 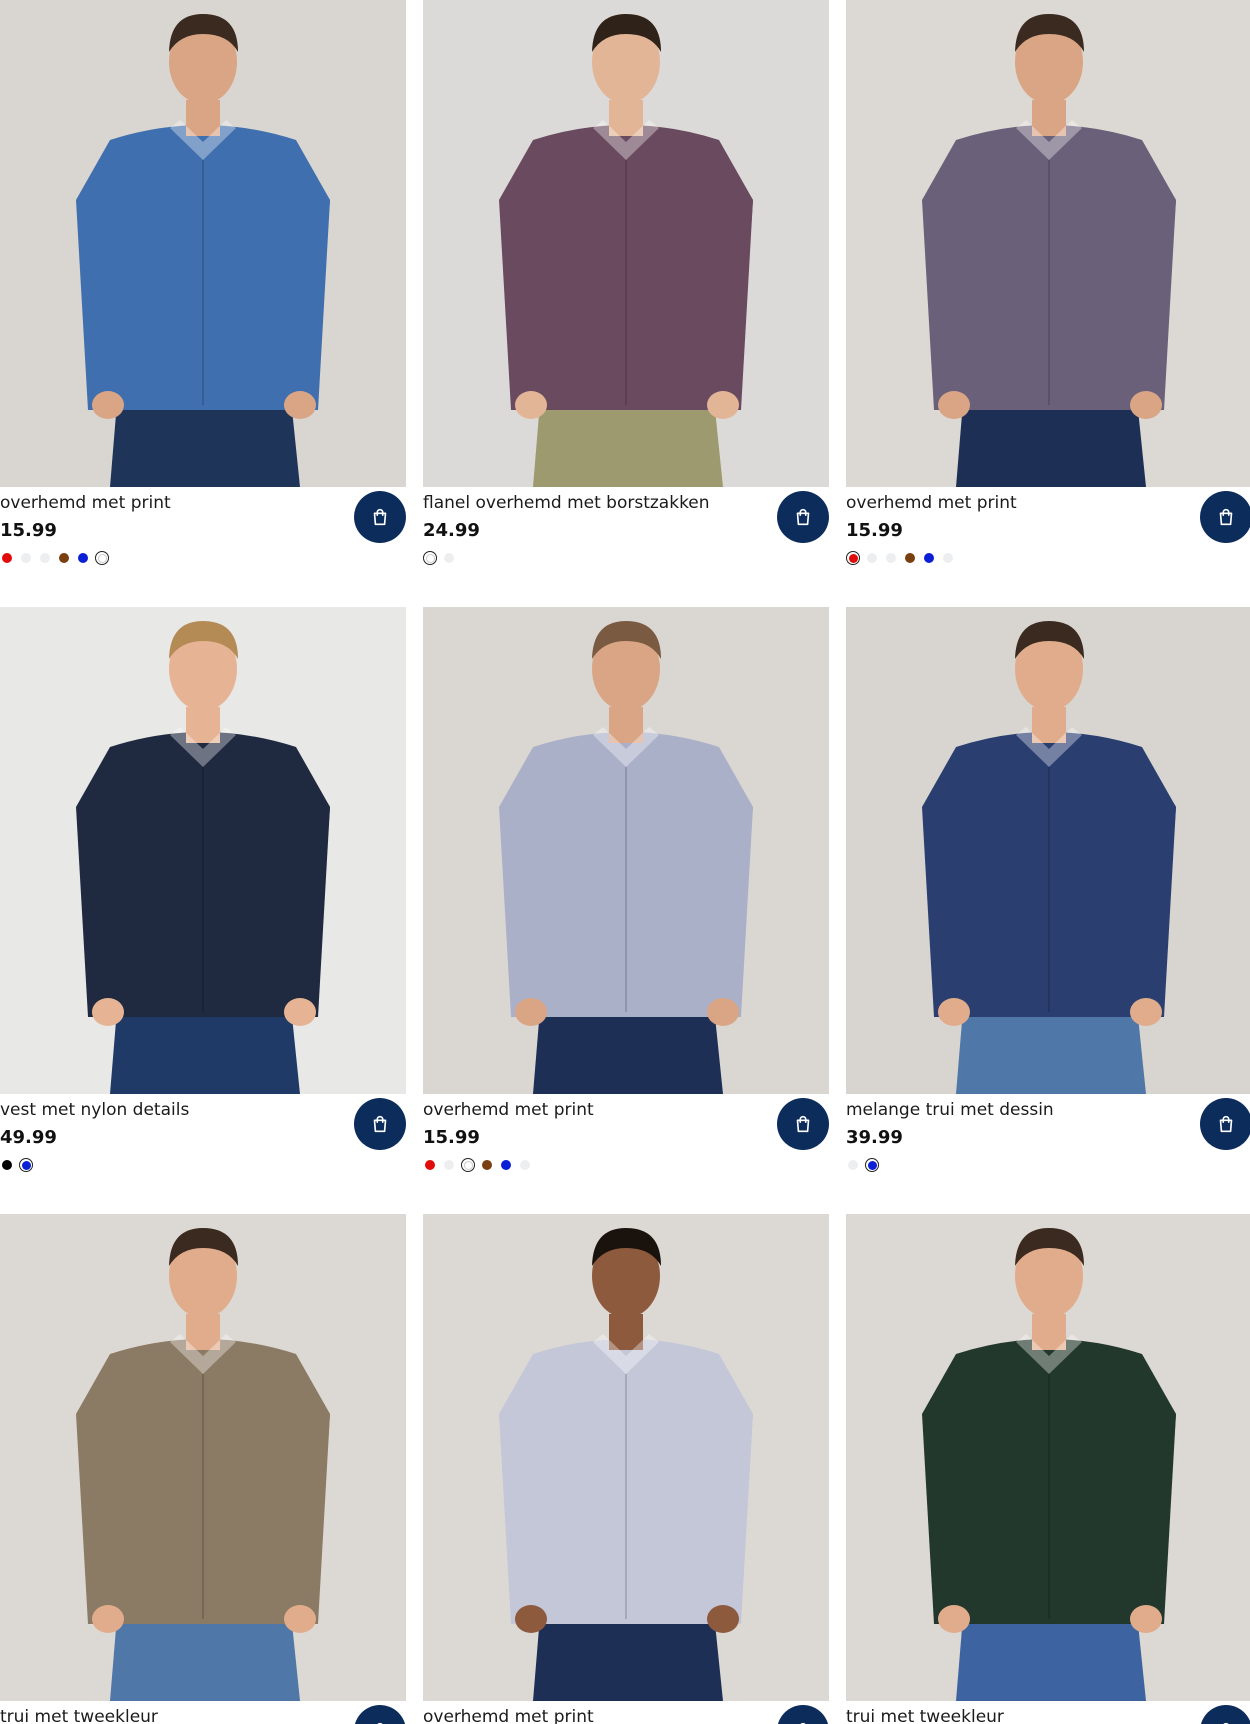 I want to click on product-title: melange trui met dessin, so click(x=950, y=1110).